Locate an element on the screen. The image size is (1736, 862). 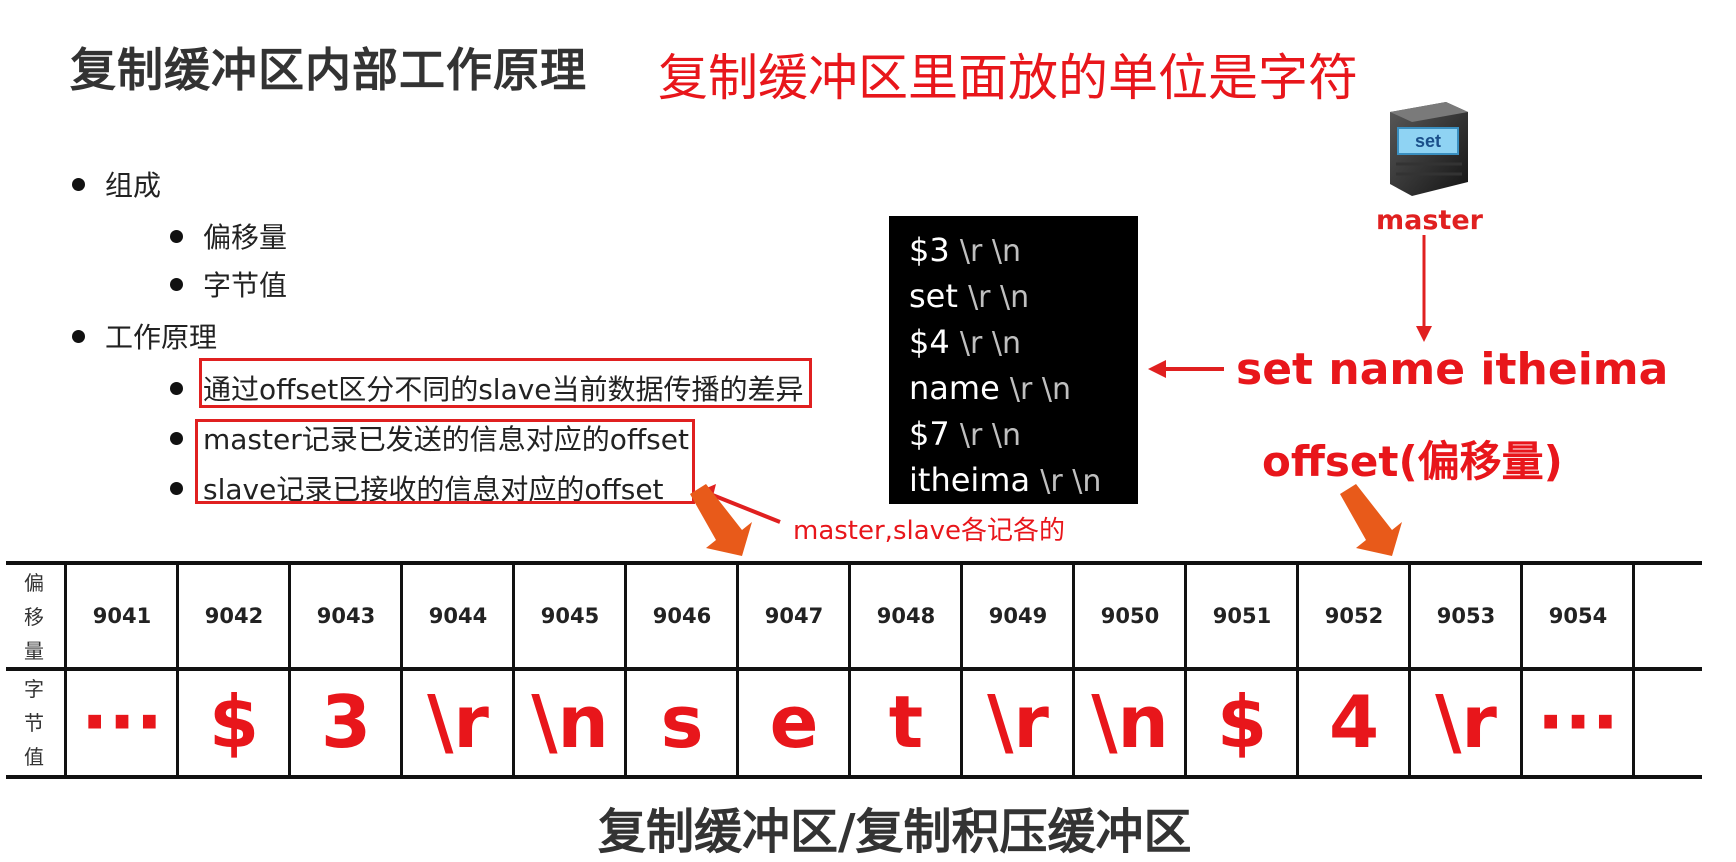
offset-cell: 9052 is located at coordinates (1354, 616).